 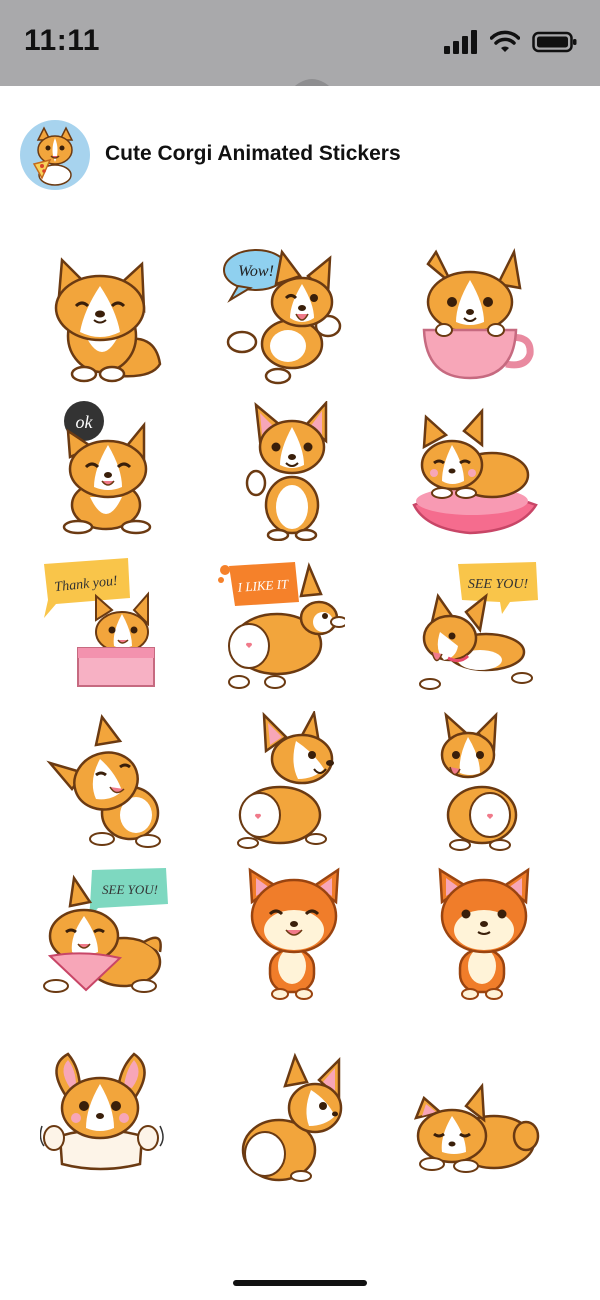 I want to click on corgi-peeking-over-shoulder-sticker, so click(x=292, y=1117).